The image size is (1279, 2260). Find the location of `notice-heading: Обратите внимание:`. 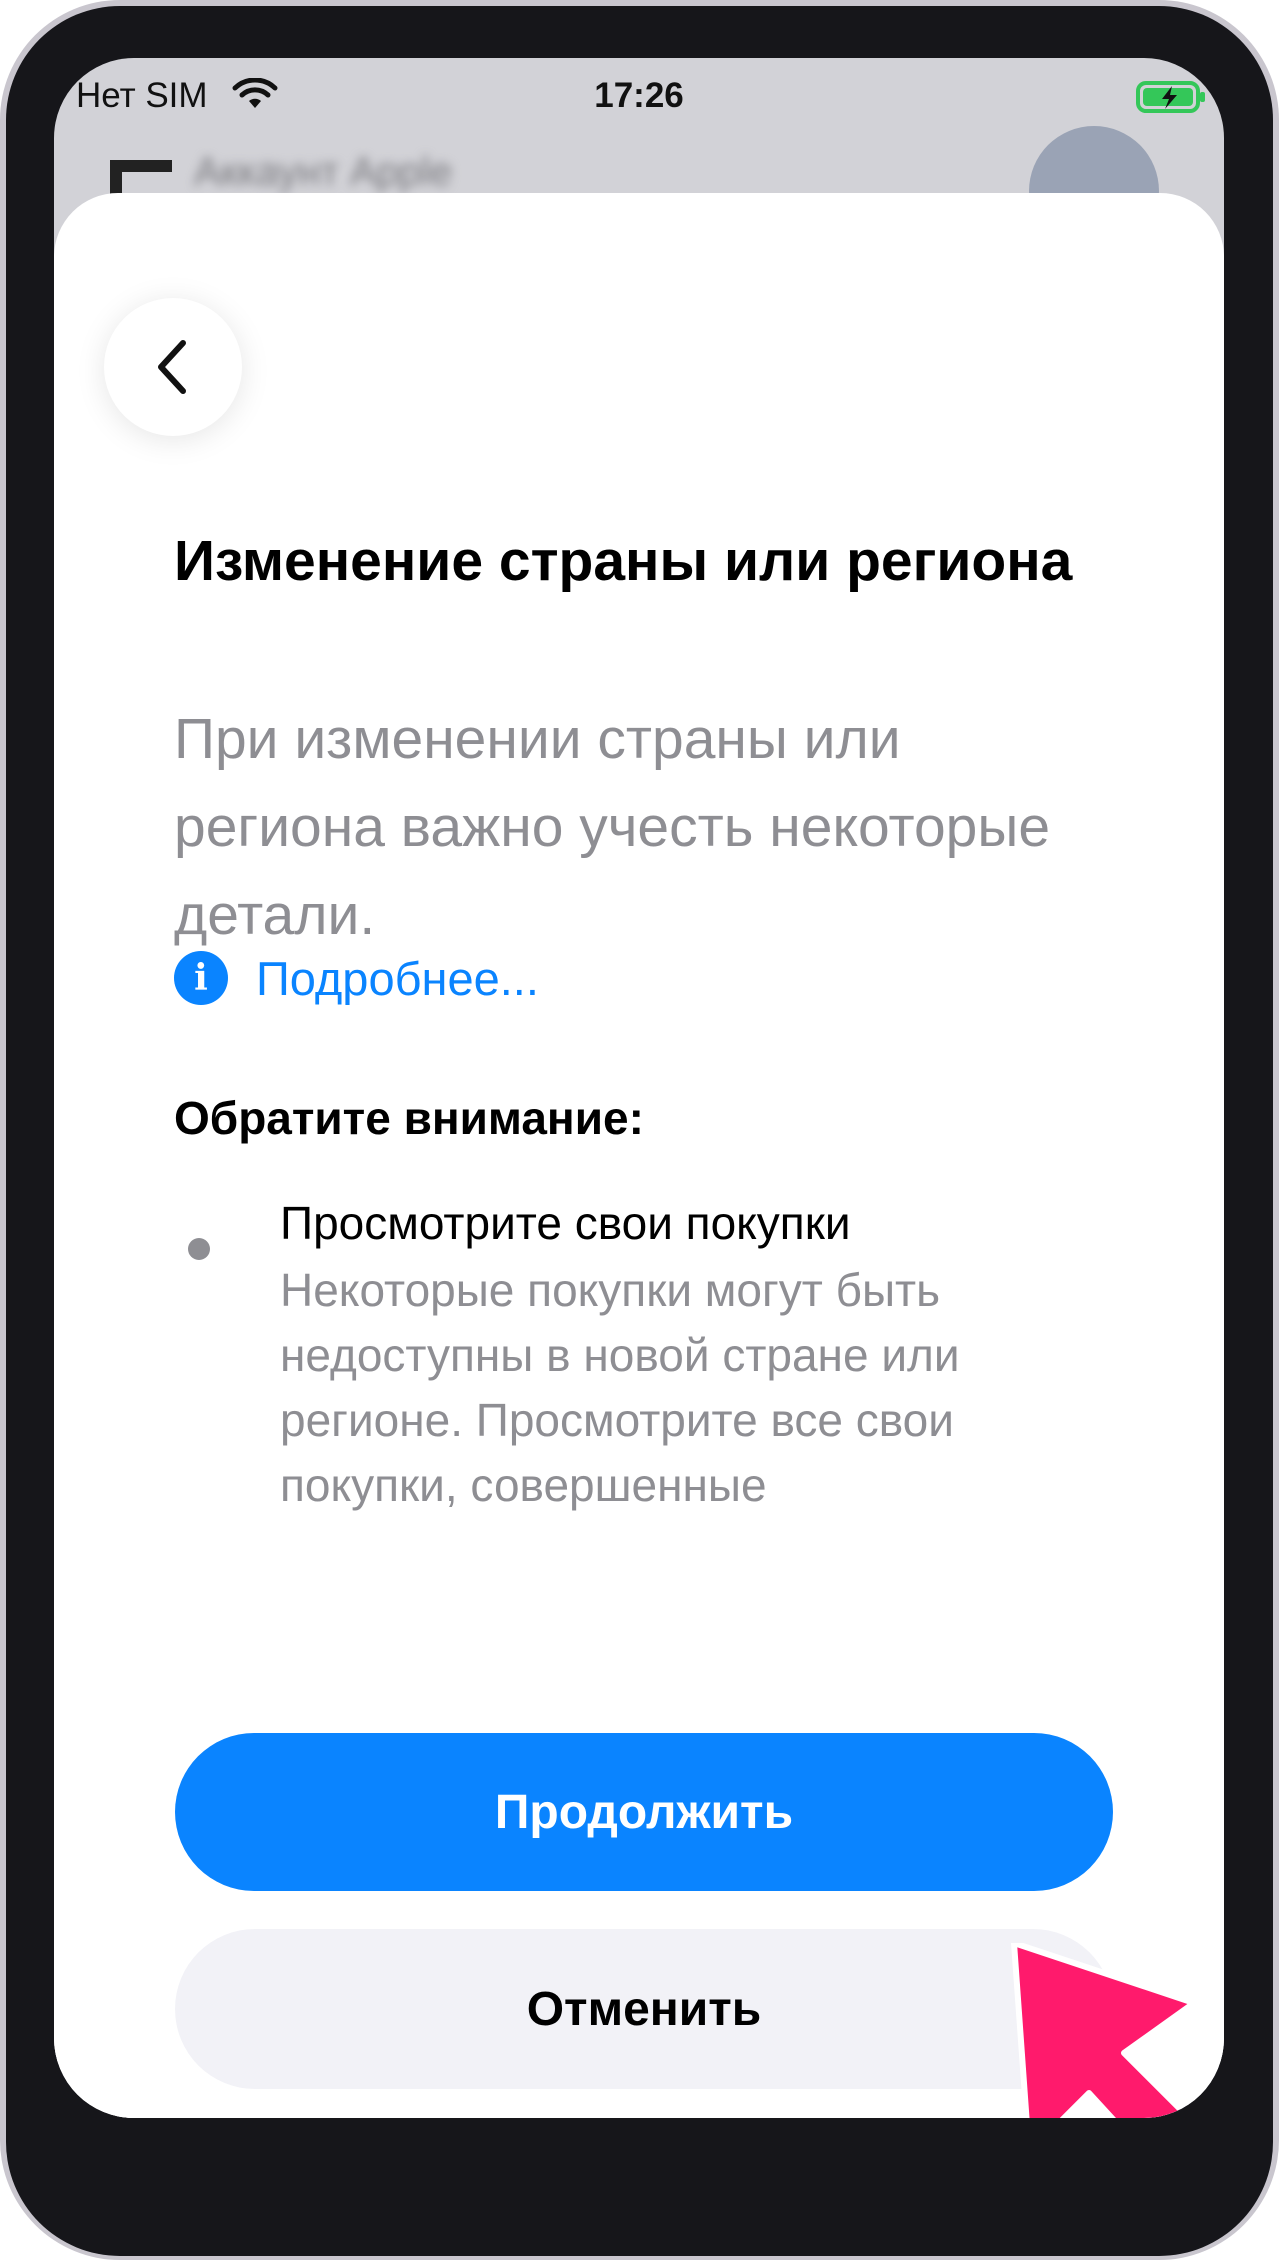

notice-heading: Обратите внимание: is located at coordinates (409, 1118).